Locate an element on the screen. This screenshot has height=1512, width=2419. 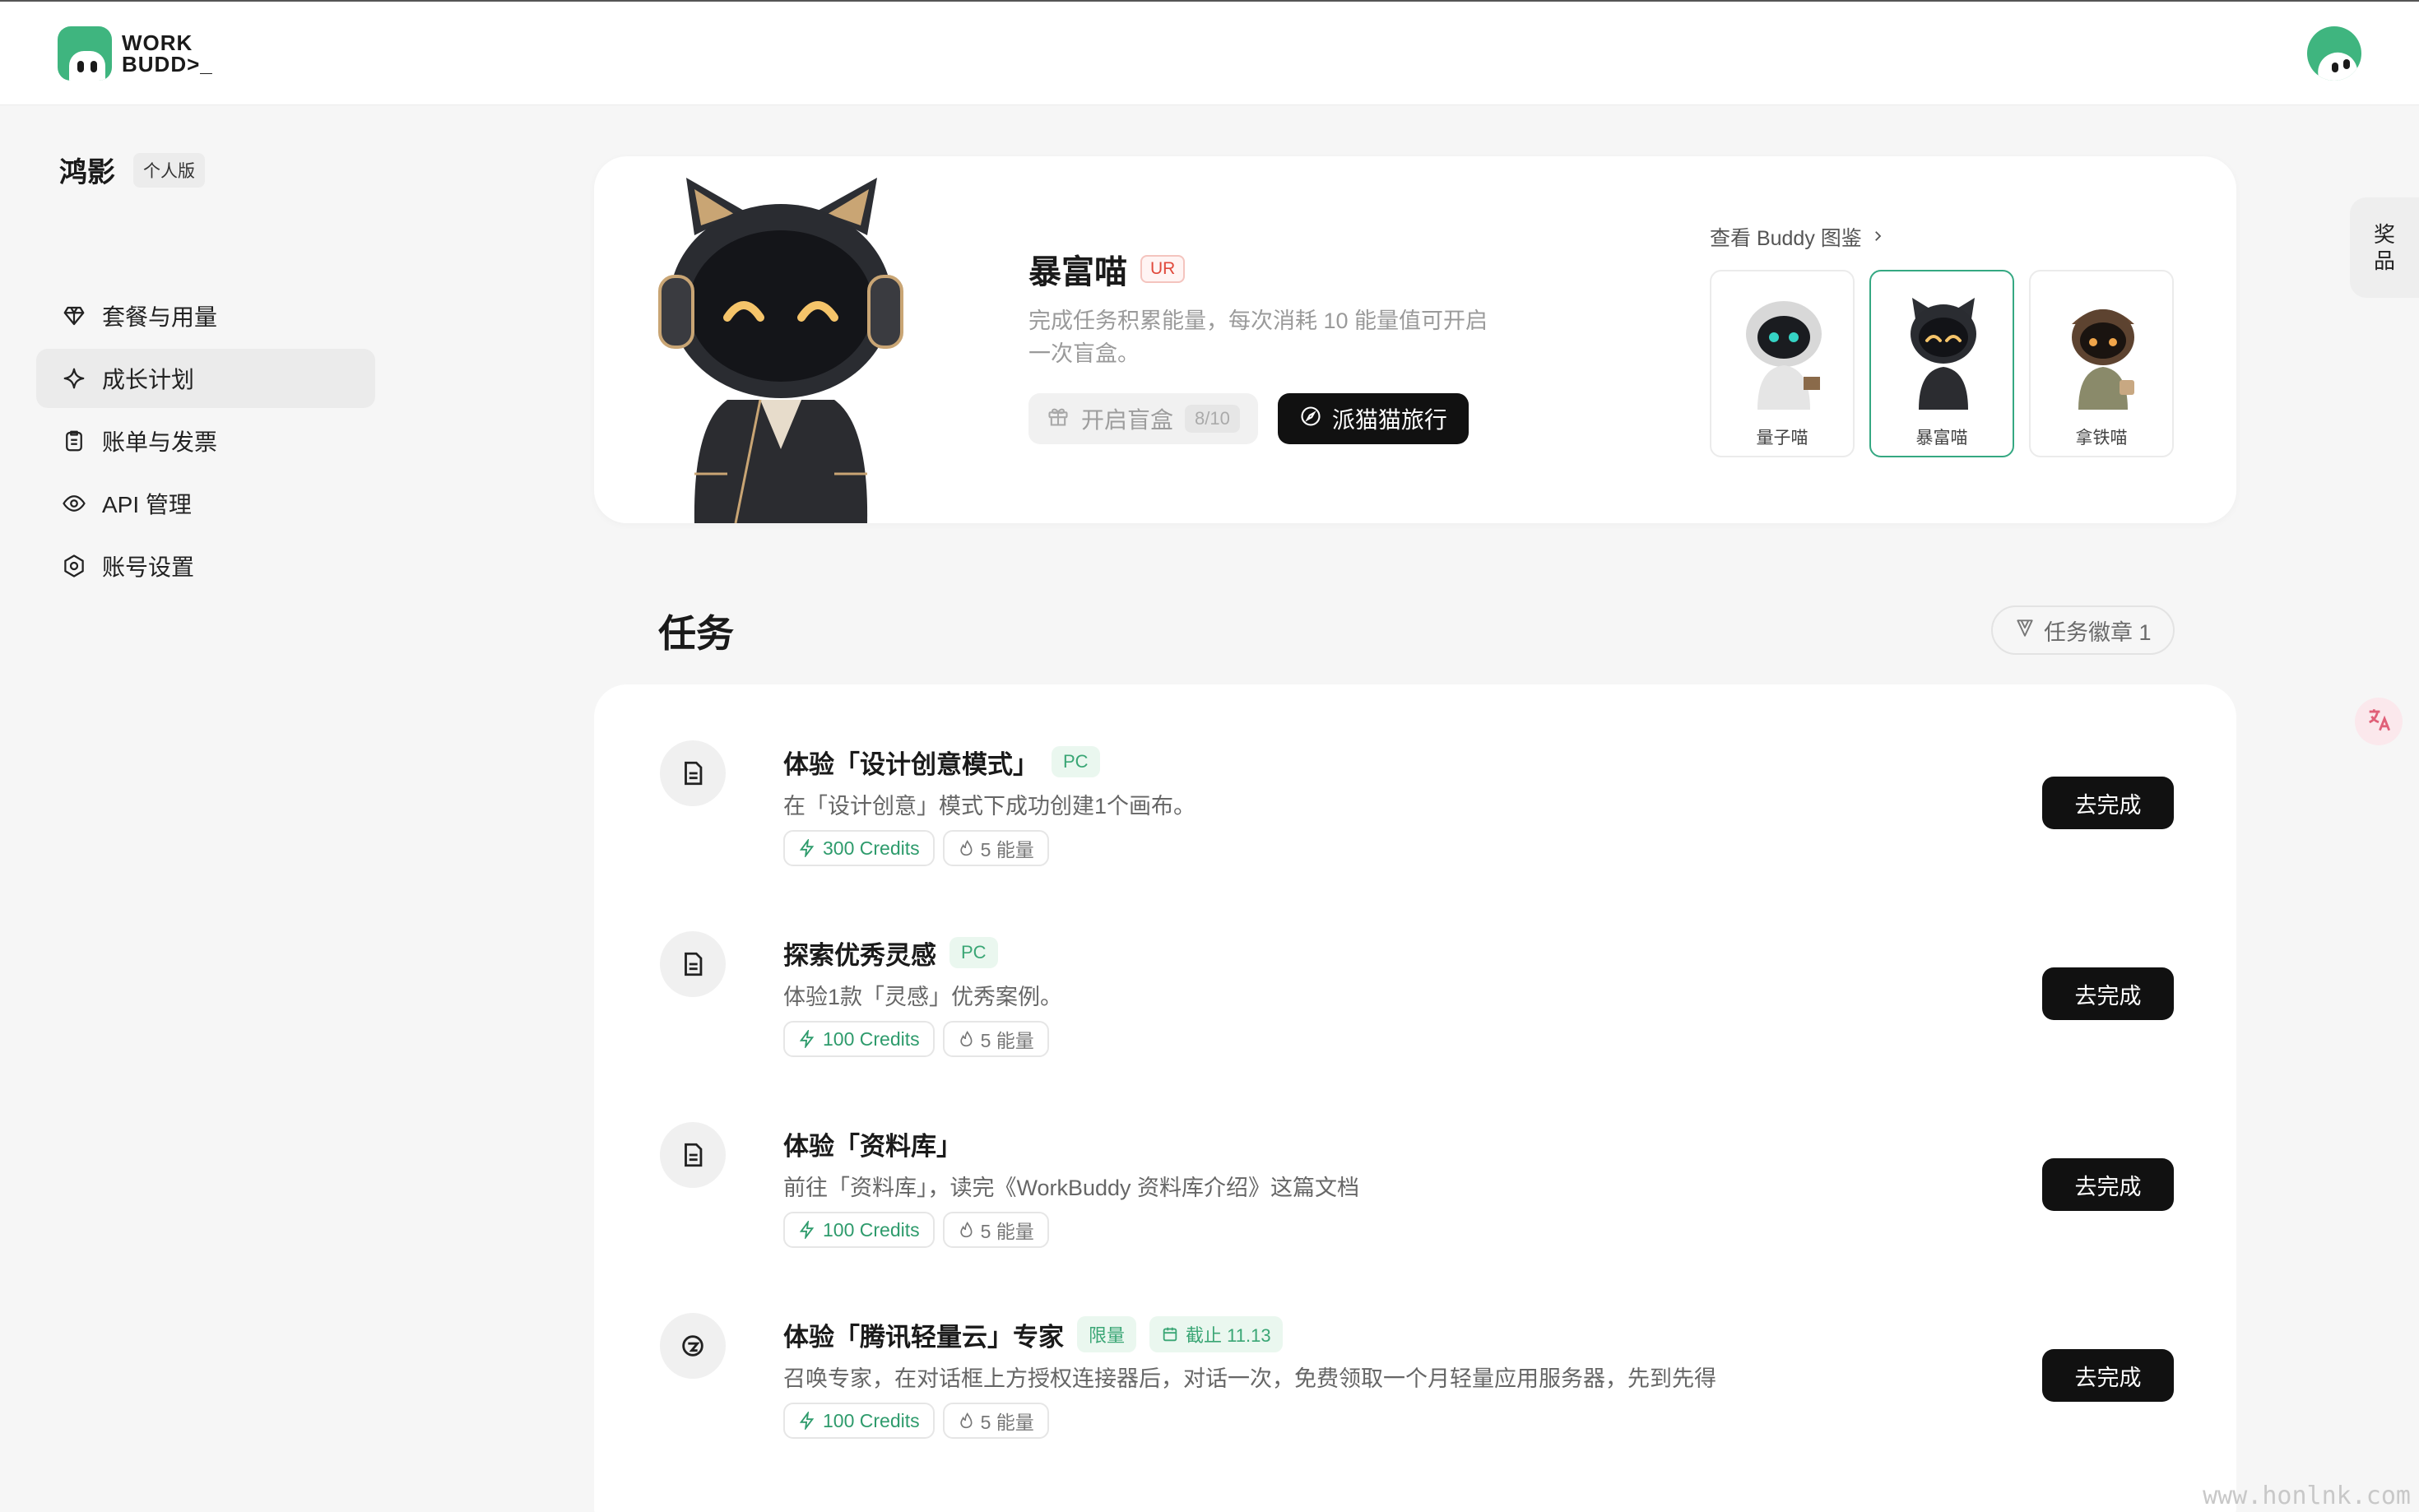
sidebar-item-api: API 管理 is located at coordinates (205, 503).